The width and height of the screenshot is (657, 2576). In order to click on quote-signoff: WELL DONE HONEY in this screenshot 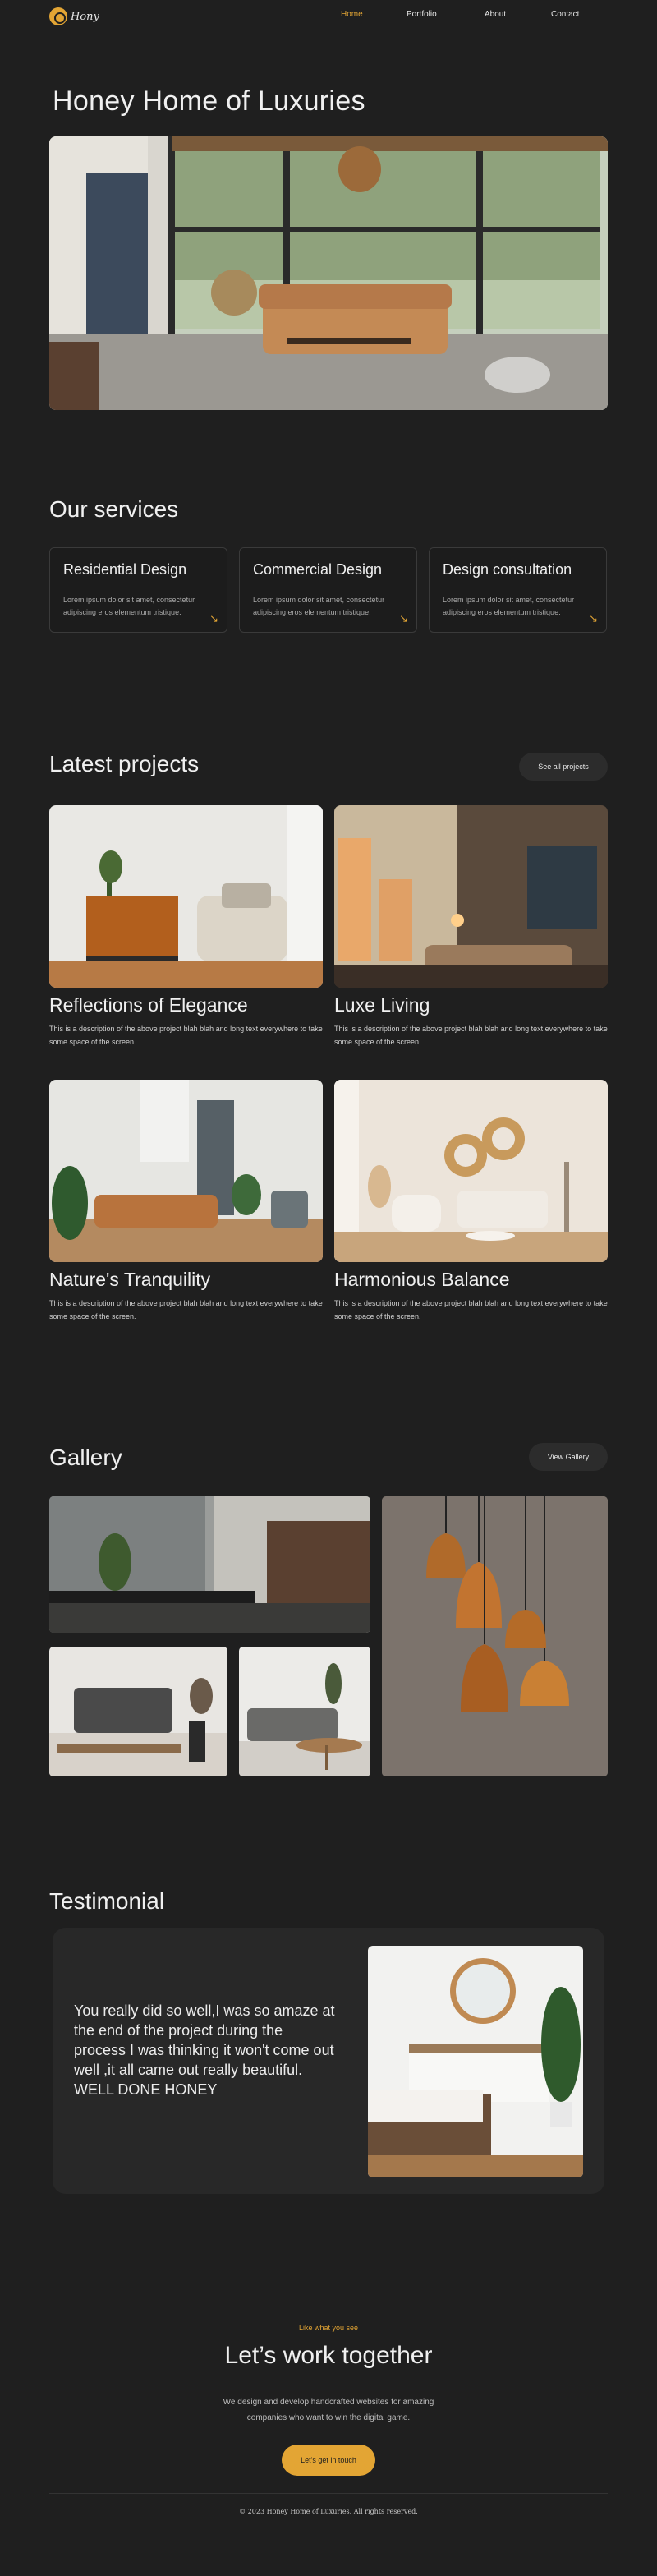, I will do `click(146, 2089)`.